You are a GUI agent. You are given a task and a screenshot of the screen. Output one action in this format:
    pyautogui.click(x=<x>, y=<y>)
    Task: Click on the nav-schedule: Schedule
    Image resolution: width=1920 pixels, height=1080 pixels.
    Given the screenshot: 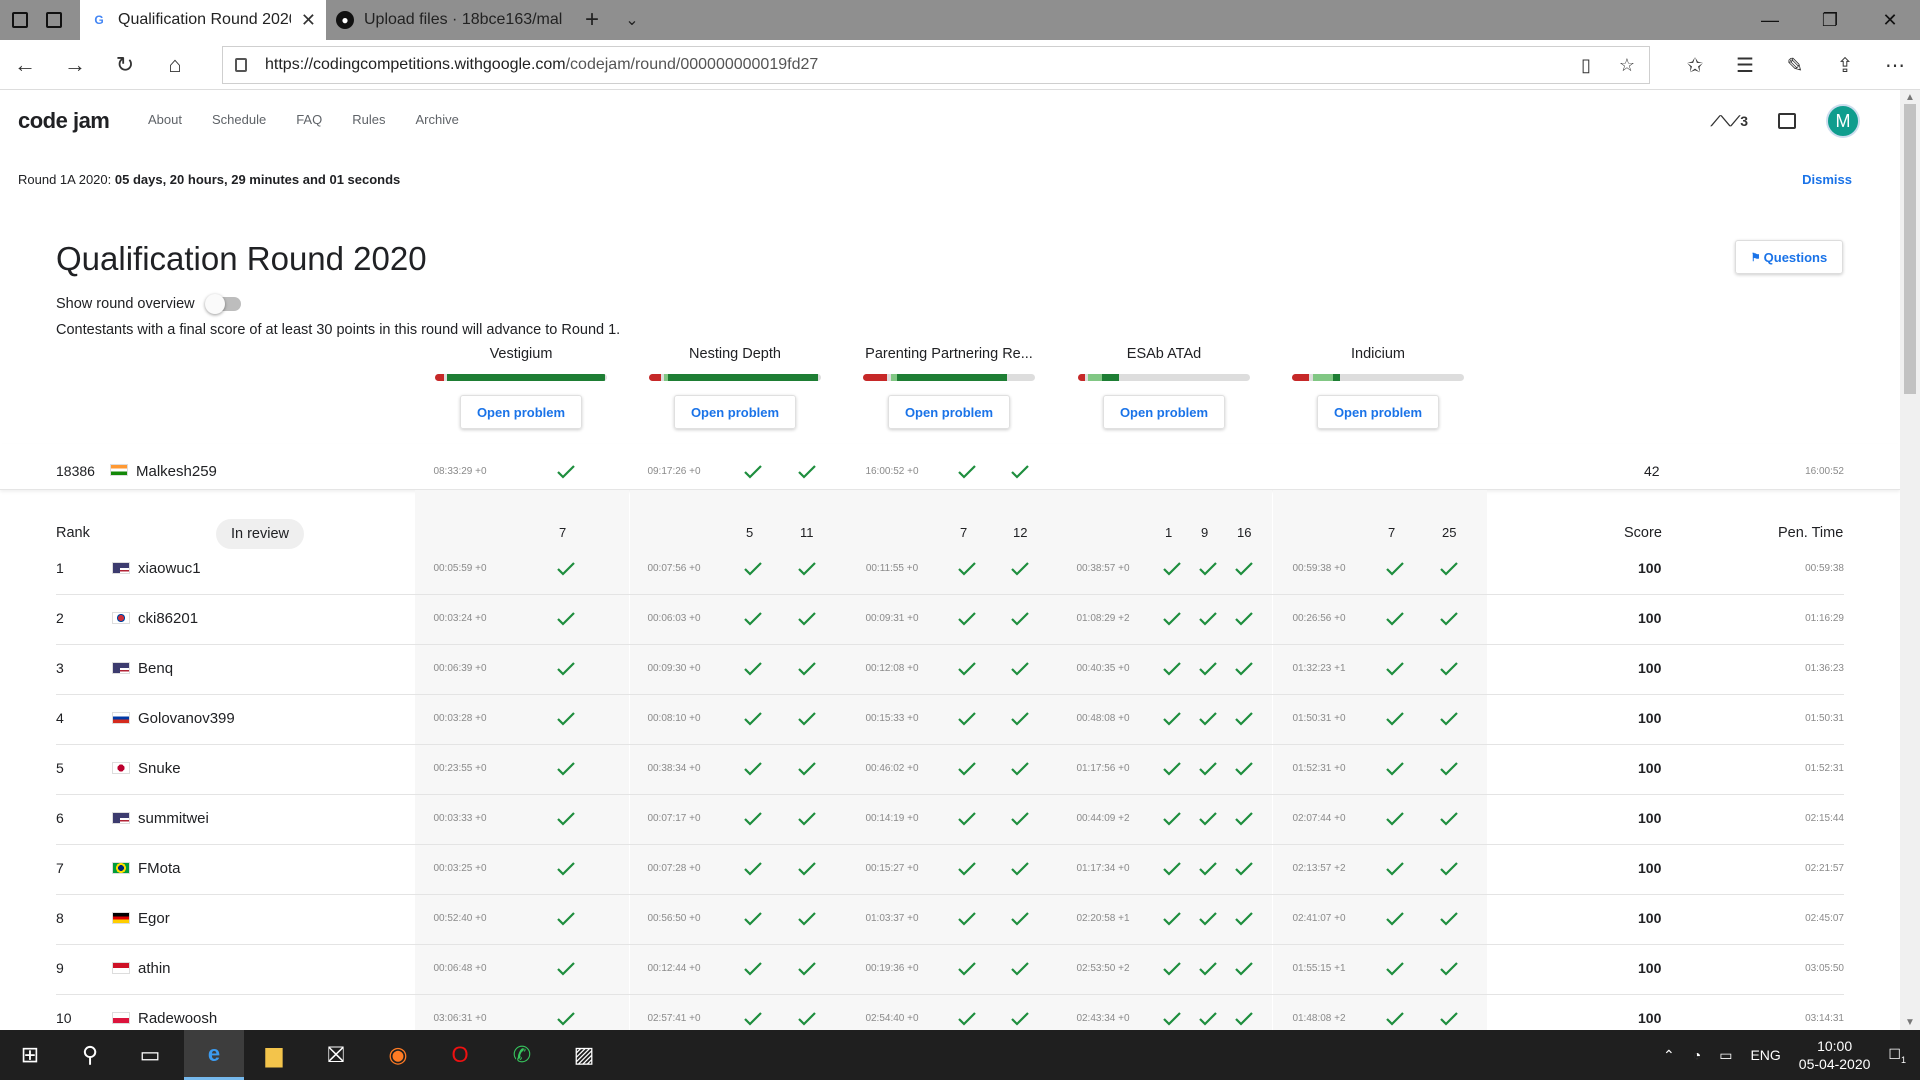 What is the action you would take?
    pyautogui.click(x=239, y=119)
    